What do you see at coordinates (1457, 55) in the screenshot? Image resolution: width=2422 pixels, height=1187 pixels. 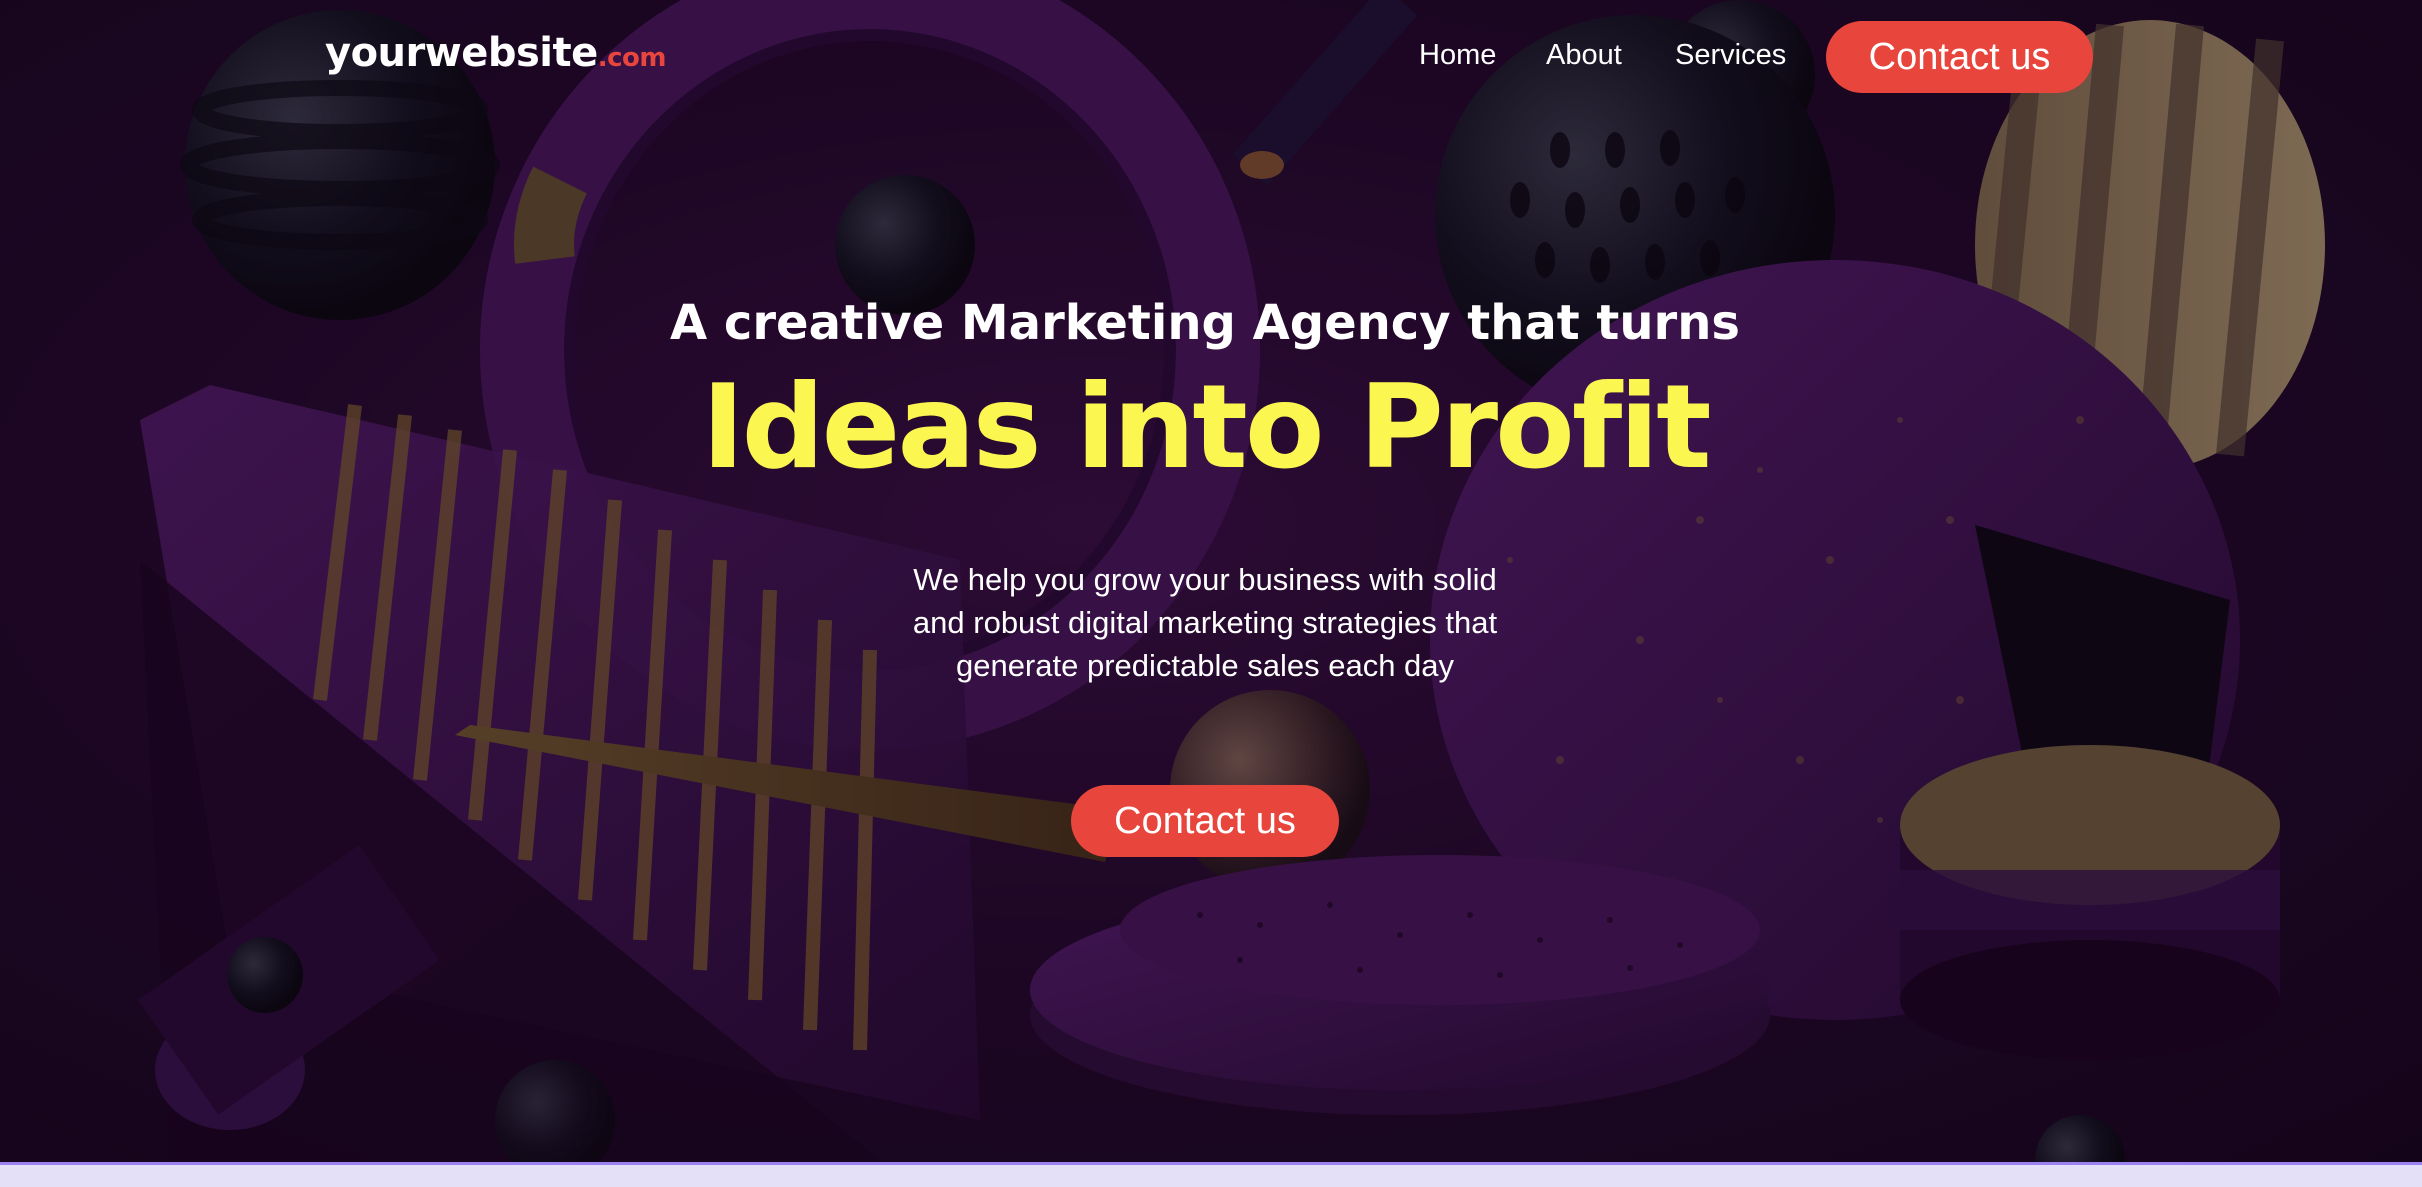 I see `nav-link-home: Home` at bounding box center [1457, 55].